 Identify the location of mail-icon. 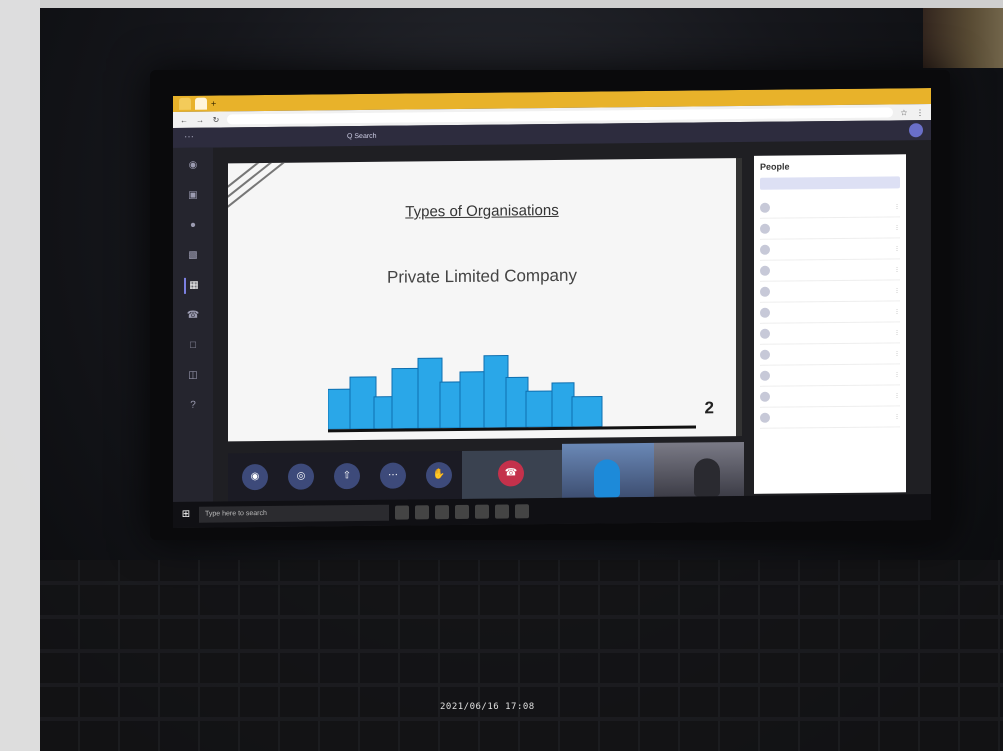
(482, 511).